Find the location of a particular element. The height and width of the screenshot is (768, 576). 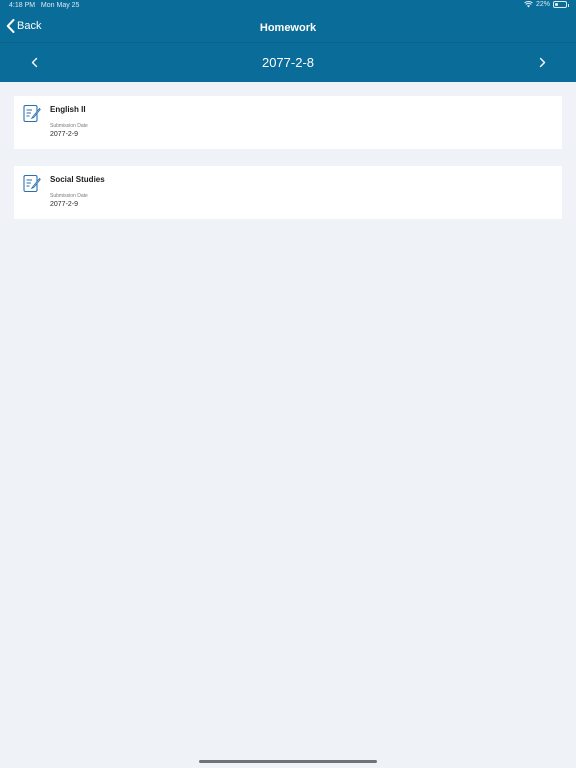

current-date: 2077-2-8 is located at coordinates (288, 62).